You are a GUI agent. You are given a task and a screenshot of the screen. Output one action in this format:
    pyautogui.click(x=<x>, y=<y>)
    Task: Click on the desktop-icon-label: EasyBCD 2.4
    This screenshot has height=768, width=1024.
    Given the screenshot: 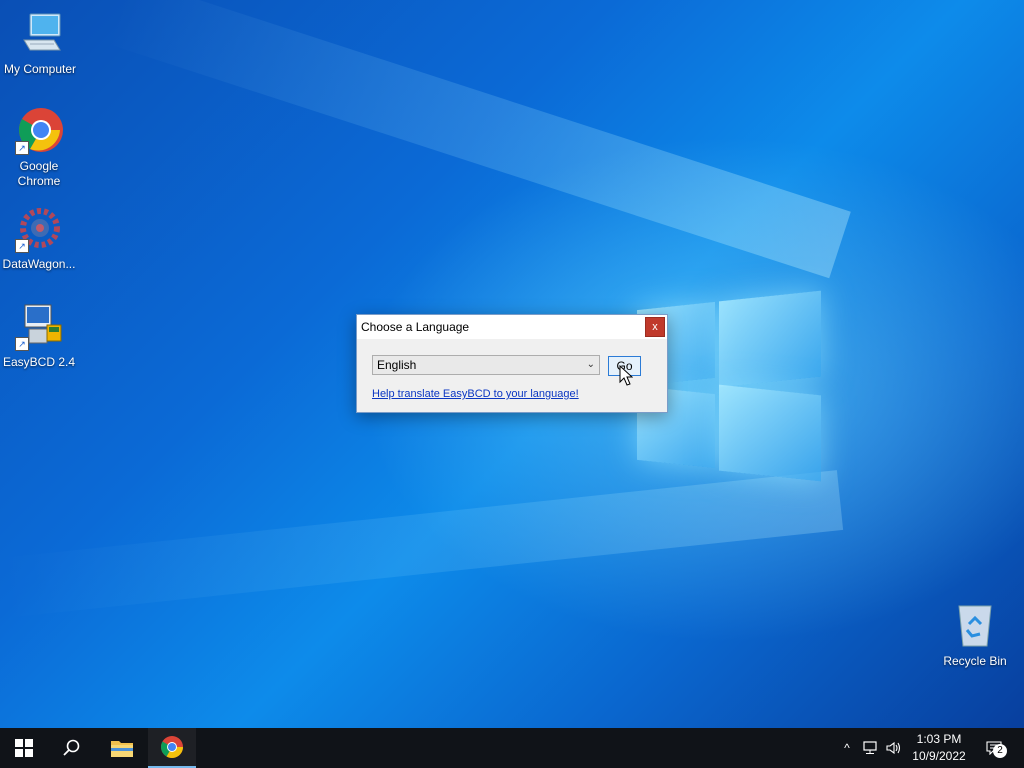 What is the action you would take?
    pyautogui.click(x=39, y=362)
    